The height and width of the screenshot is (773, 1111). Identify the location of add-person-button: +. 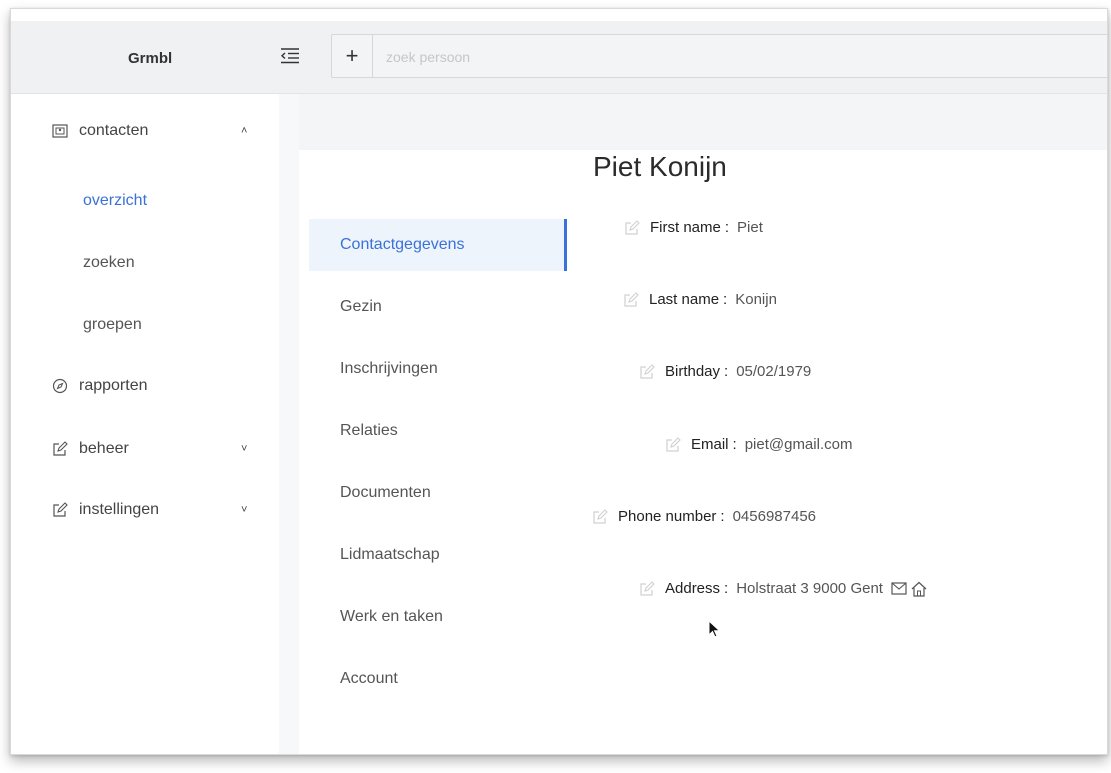
(352, 56).